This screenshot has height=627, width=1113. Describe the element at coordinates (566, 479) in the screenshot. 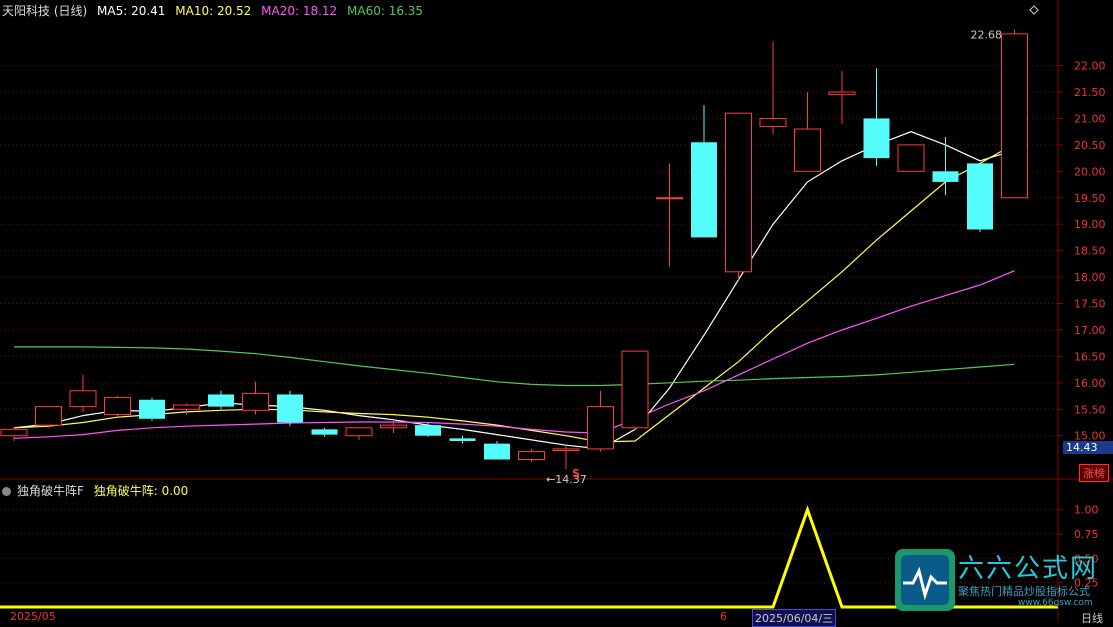

I see `low-mark-label: ←14.37` at that location.